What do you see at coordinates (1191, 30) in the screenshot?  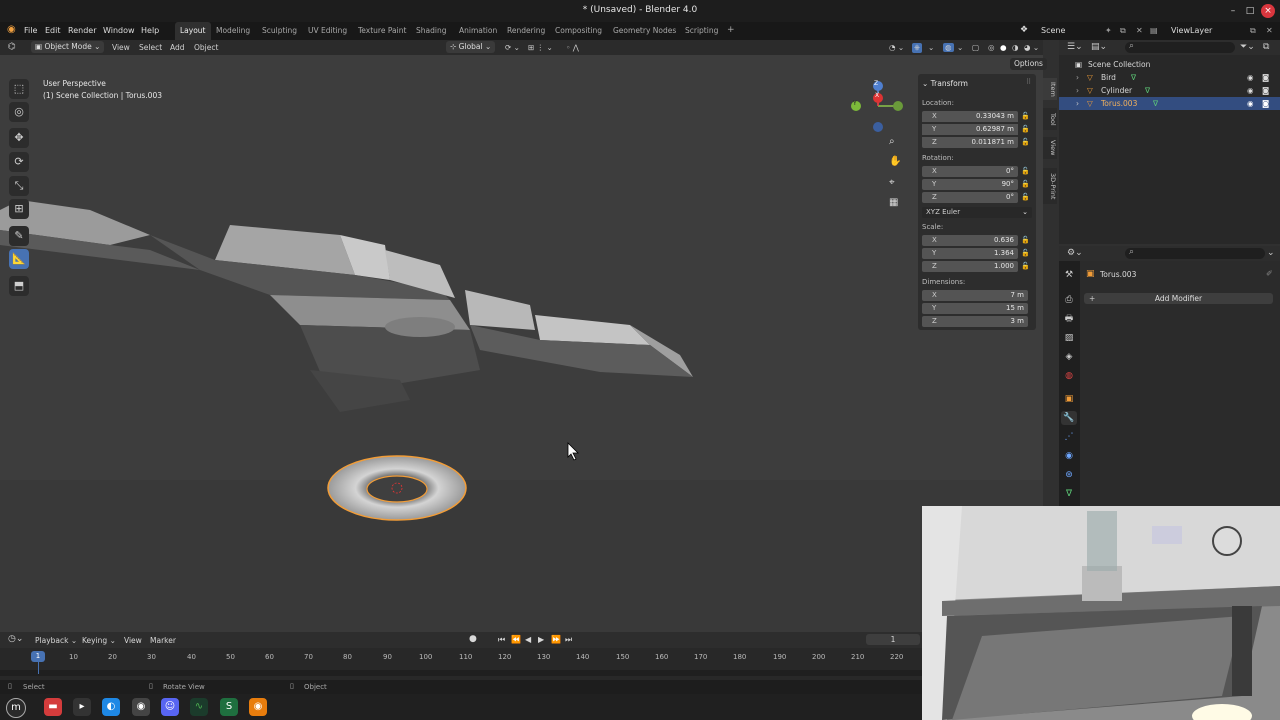 I see `viewlayer-selector: ViewLayer` at bounding box center [1191, 30].